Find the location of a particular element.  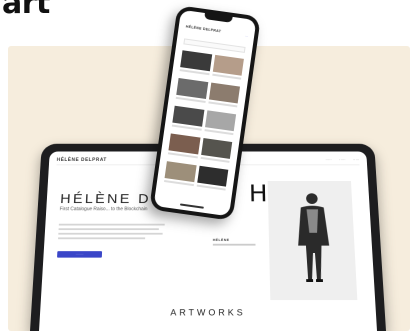

phone-notch is located at coordinates (218, 18).